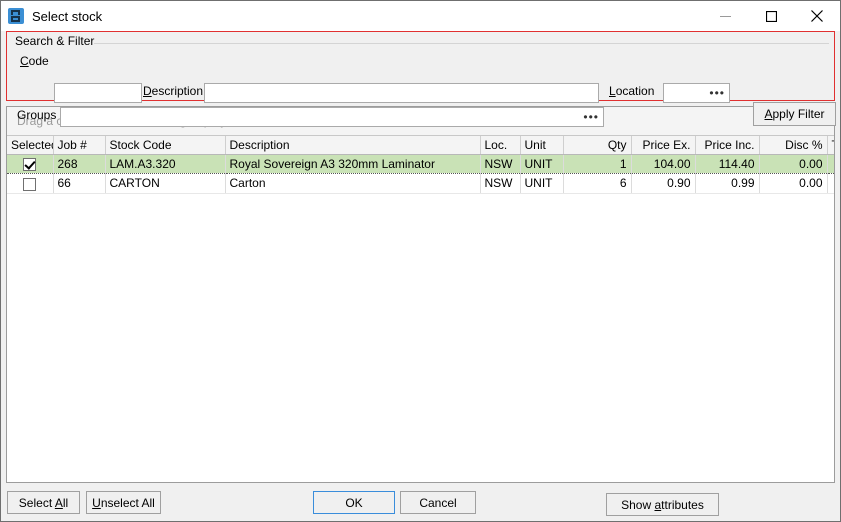  What do you see at coordinates (663, 164) in the screenshot?
I see `cell-price-ex: 104.00` at bounding box center [663, 164].